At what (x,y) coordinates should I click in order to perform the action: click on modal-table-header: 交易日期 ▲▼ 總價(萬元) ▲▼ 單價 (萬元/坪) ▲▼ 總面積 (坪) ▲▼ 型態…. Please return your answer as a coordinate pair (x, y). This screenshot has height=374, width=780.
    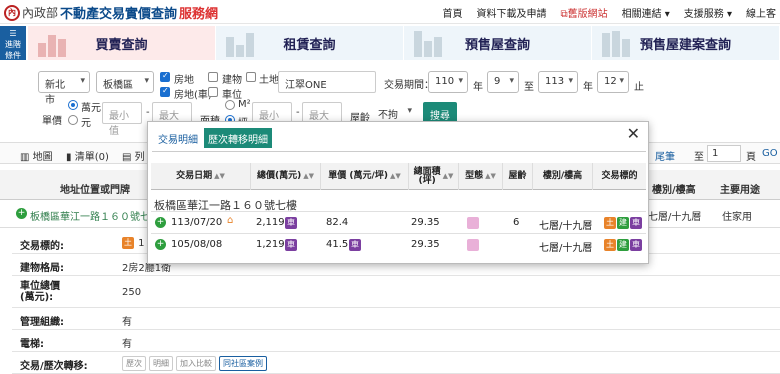
    Looking at the image, I should click on (398, 176).